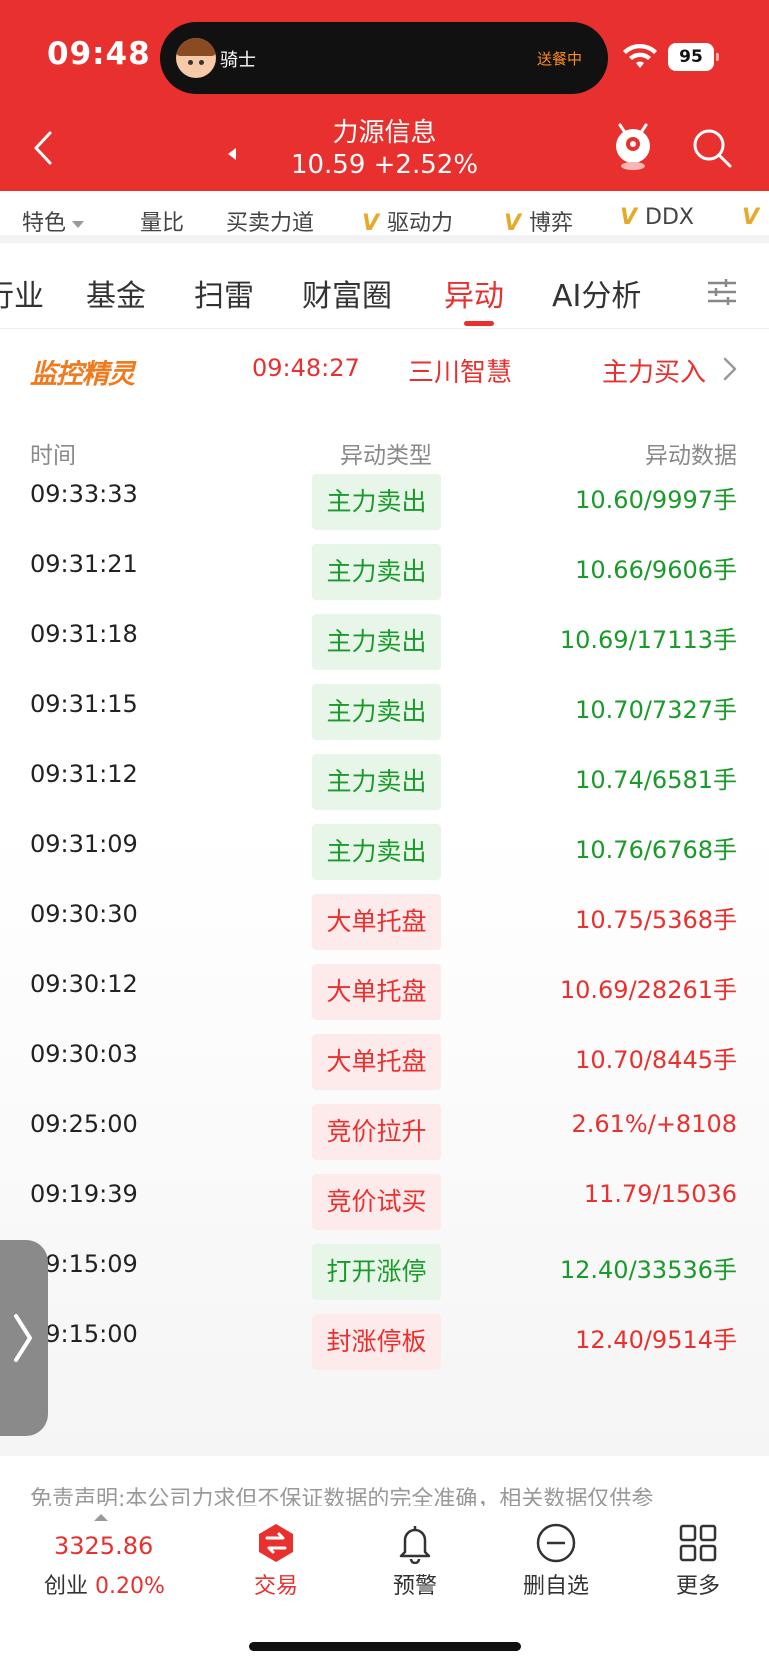 This screenshot has height=1665, width=769. Describe the element at coordinates (633, 147) in the screenshot. I see `mascot-icon` at that location.